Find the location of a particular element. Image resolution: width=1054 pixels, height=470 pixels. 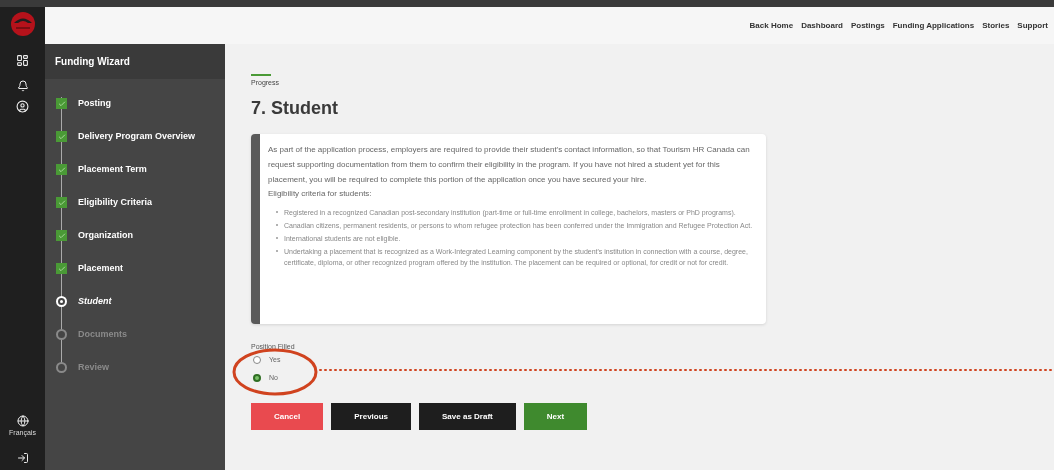

info-paragraph: As part of the application process, employers are required to provide their student's contact information, so that Tourism HR Canada can request supporting documentation from them to confirm their eligibility in the program. If you have not hired a student yet for this placement, you will be required to complete this portion of the application once you have secured your hire. is located at coordinates (509, 164).